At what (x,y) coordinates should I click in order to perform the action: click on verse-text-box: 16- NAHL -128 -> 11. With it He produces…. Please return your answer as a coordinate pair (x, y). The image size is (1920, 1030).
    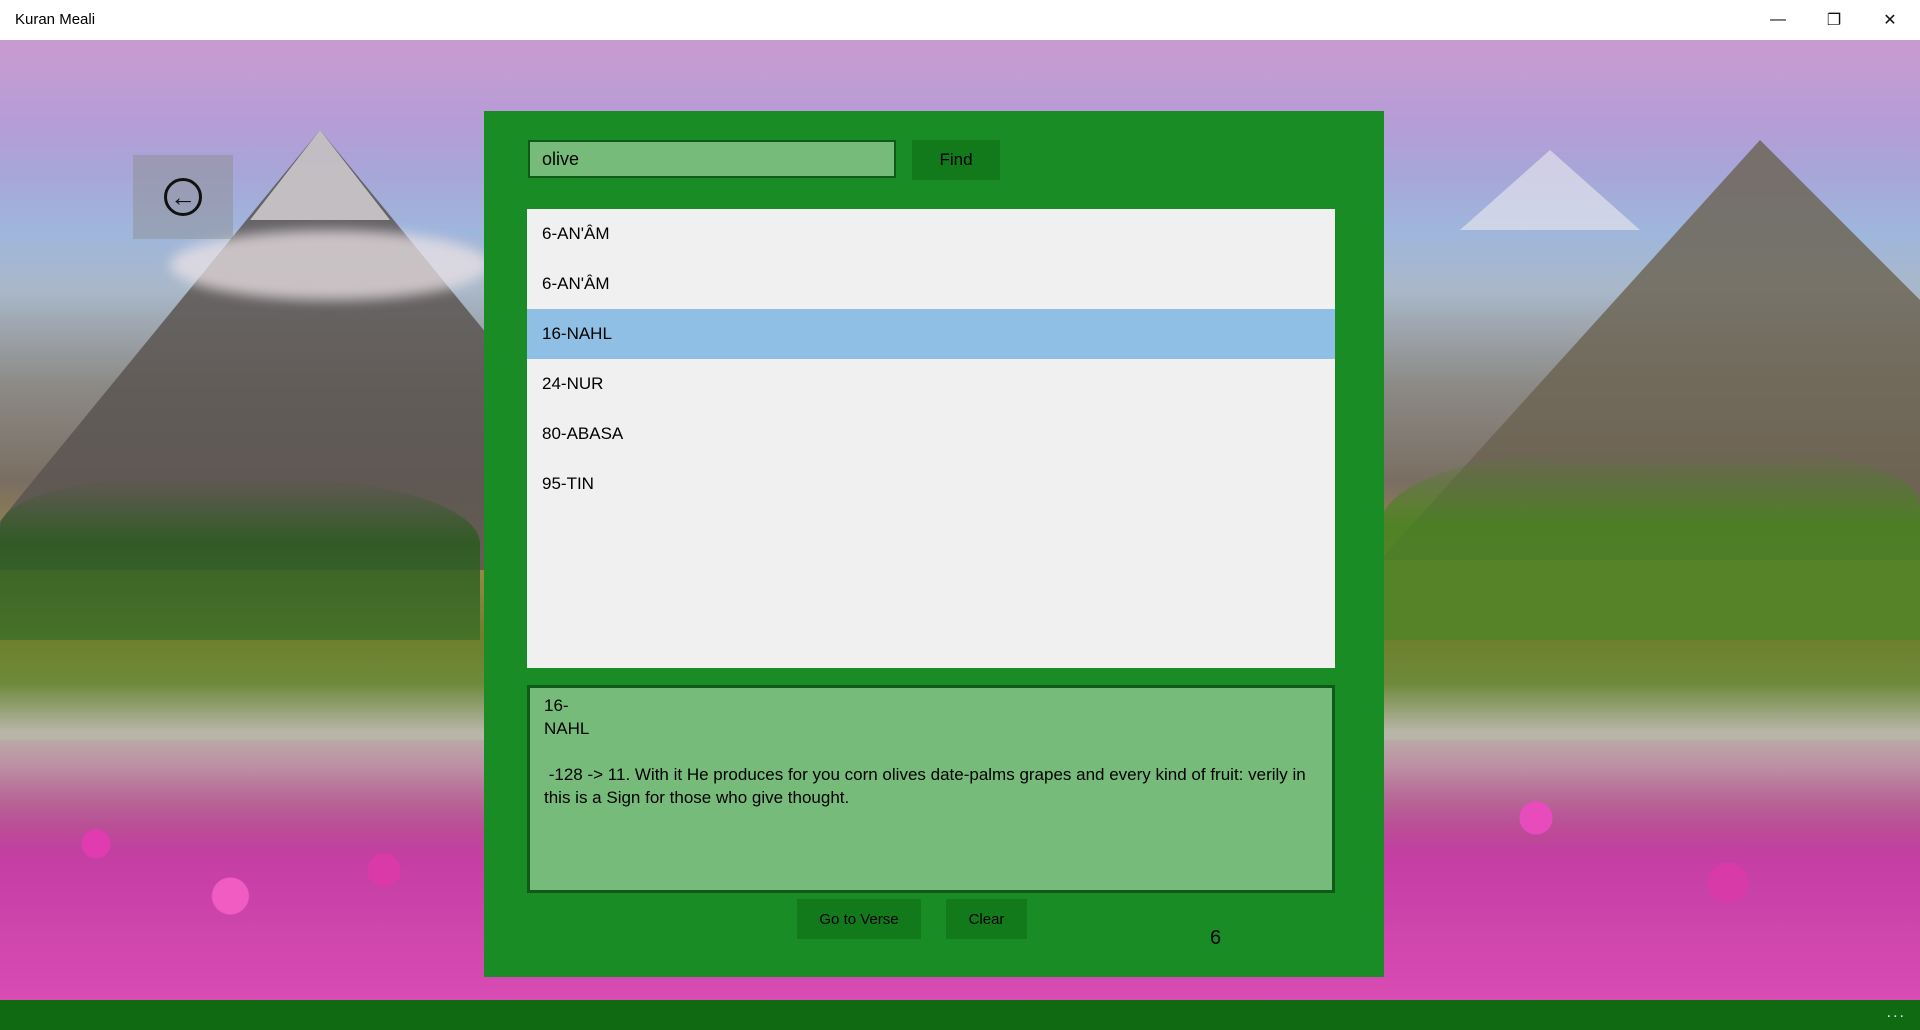
    Looking at the image, I should click on (931, 789).